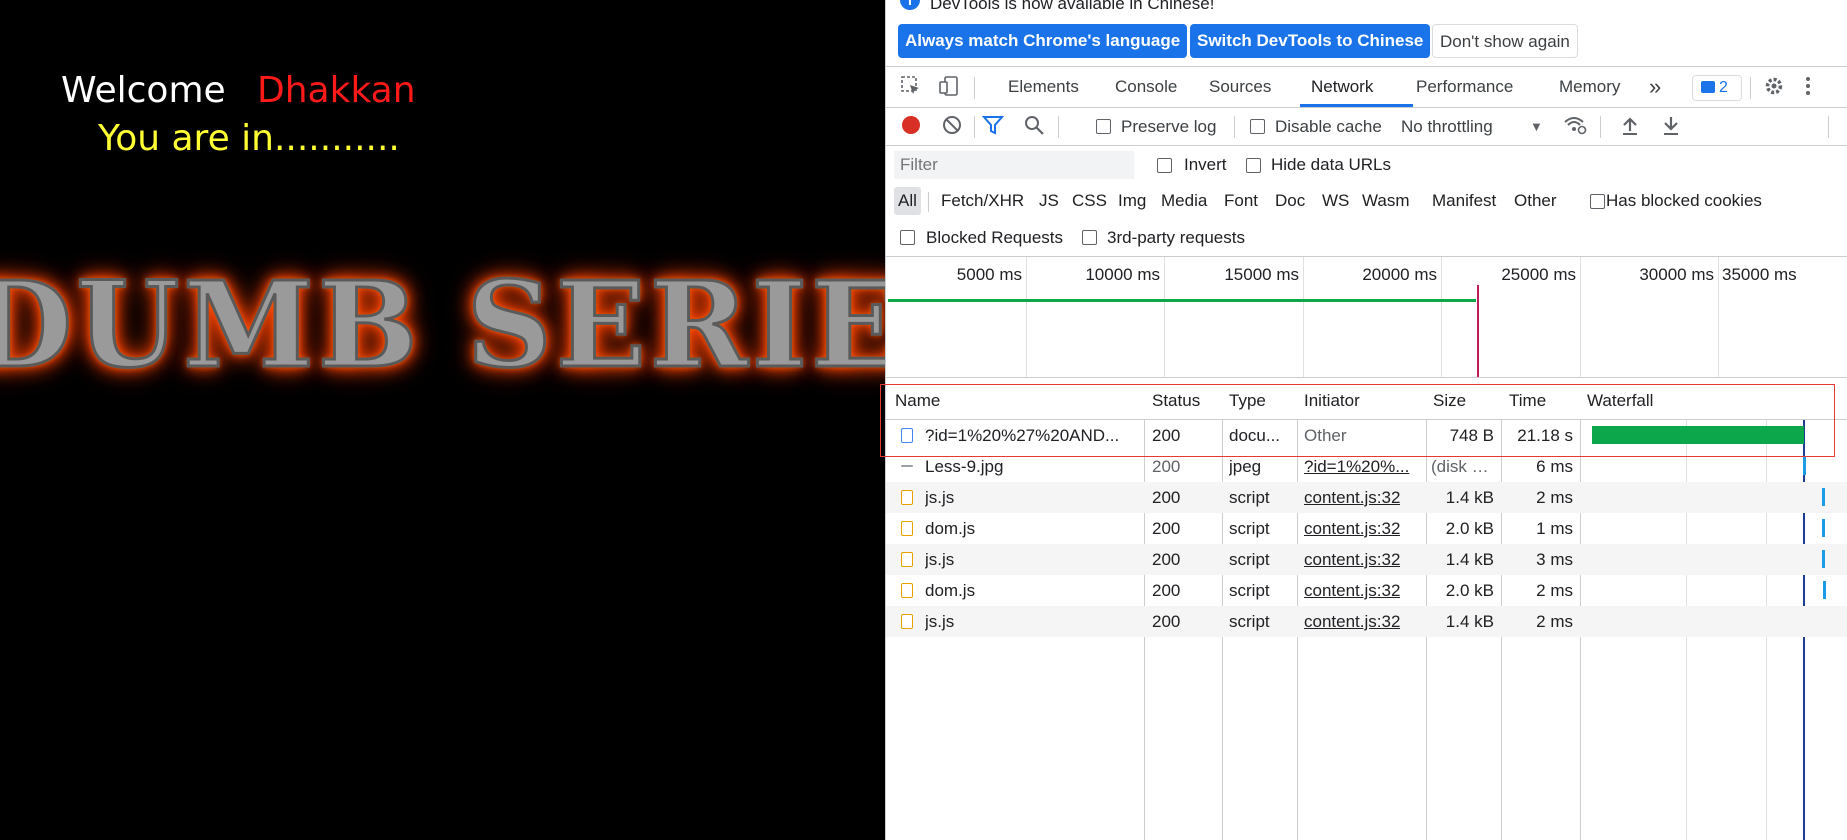  What do you see at coordinates (1257, 126) in the screenshot?
I see `disable-cache-checkbox` at bounding box center [1257, 126].